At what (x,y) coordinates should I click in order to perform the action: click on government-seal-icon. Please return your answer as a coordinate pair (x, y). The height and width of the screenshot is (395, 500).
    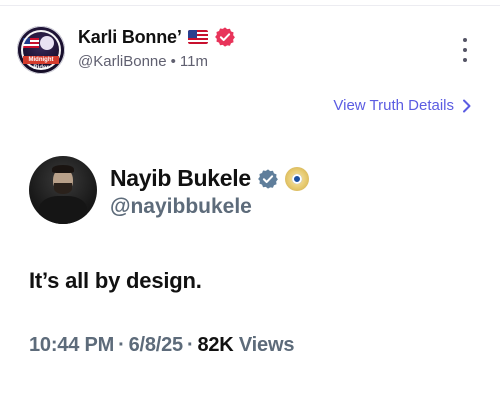
    Looking at the image, I should click on (296, 178).